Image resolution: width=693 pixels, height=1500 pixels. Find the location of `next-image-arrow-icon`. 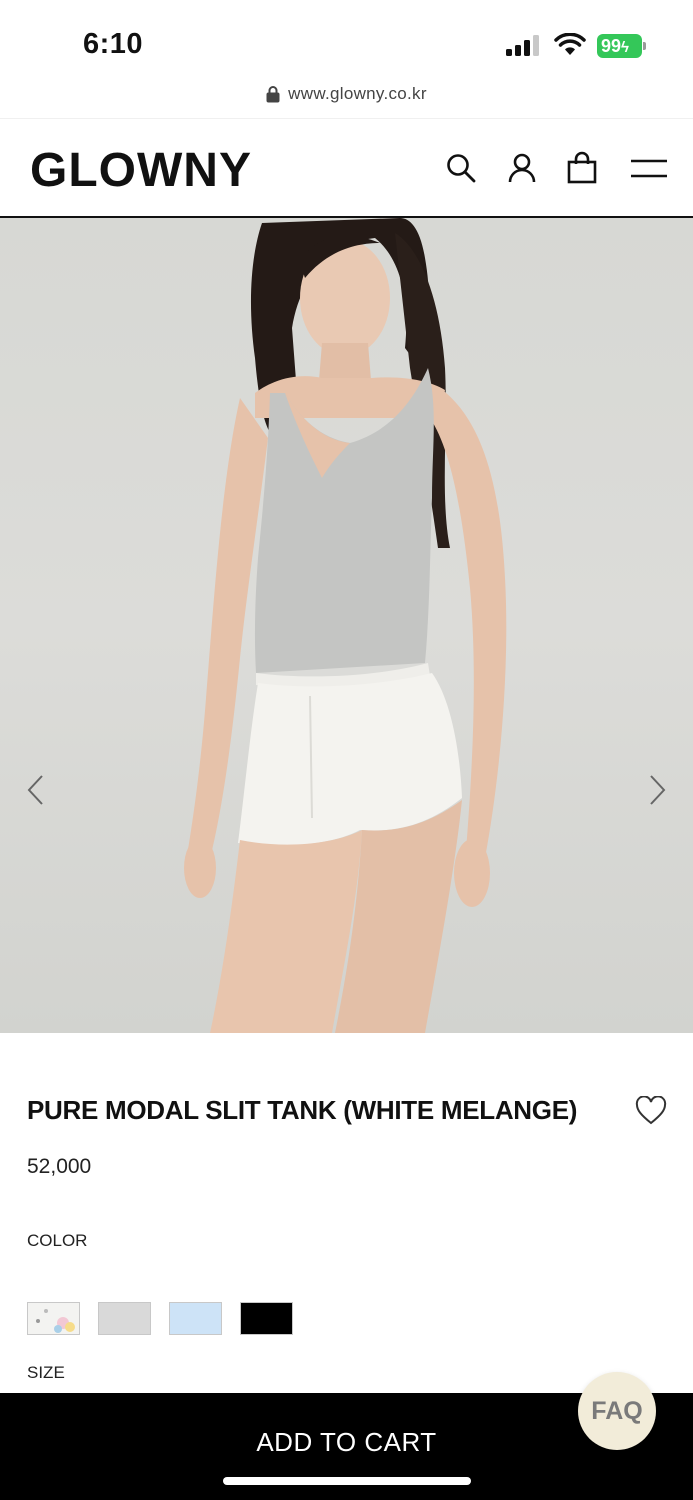

next-image-arrow-icon is located at coordinates (657, 790).